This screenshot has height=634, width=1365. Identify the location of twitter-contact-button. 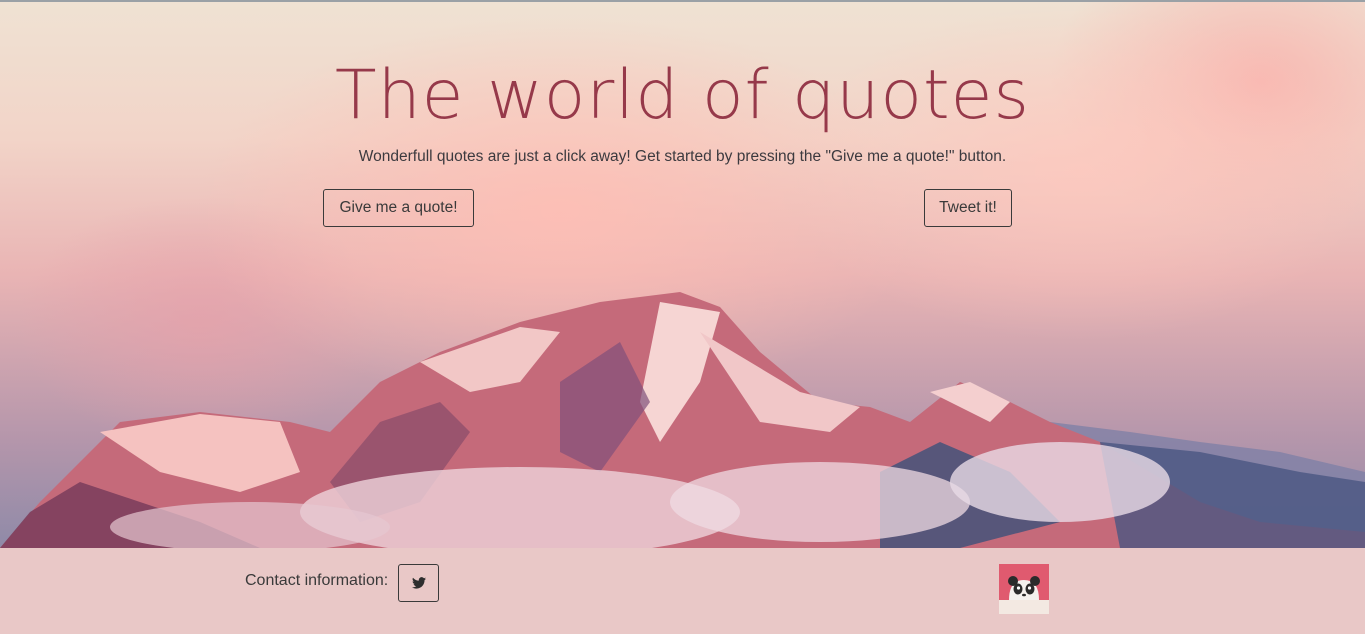
(418, 583).